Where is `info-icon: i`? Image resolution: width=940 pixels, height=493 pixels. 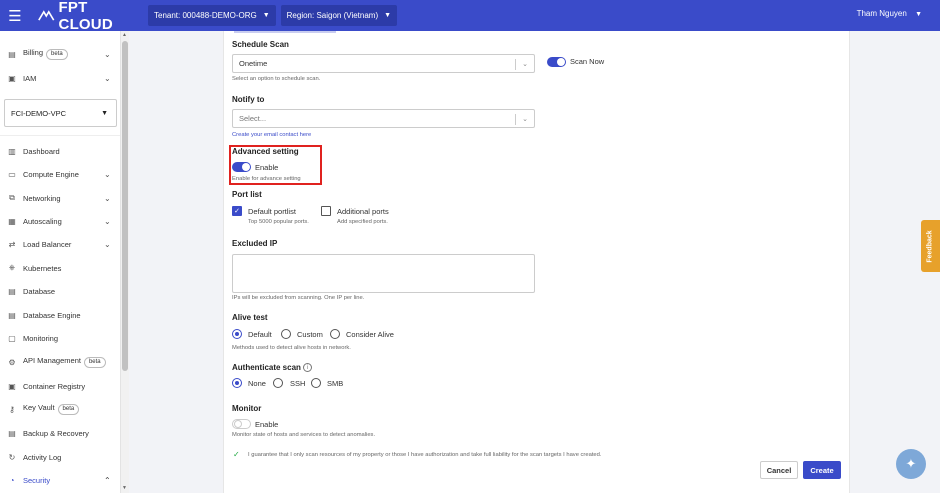 info-icon: i is located at coordinates (307, 367).